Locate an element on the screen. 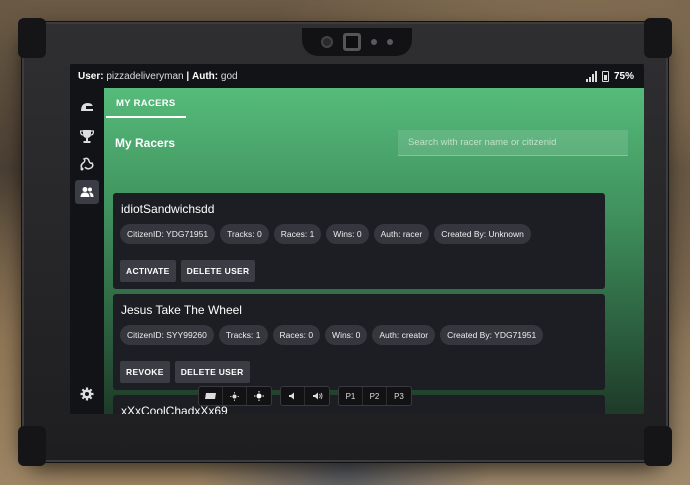 This screenshot has height=485, width=690. camera-lens-icon is located at coordinates (327, 42).